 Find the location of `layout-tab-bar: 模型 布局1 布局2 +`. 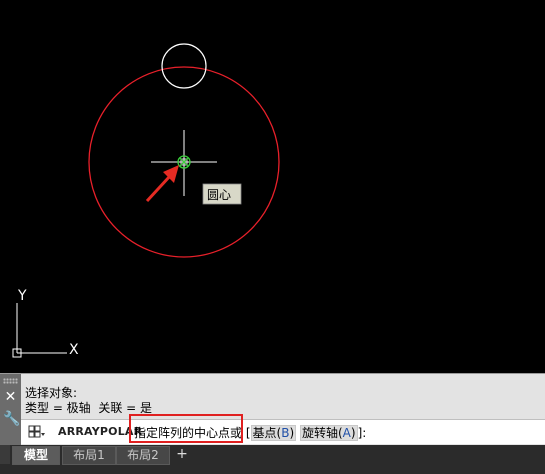

layout-tab-bar: 模型 布局1 布局2 + is located at coordinates (272, 459).